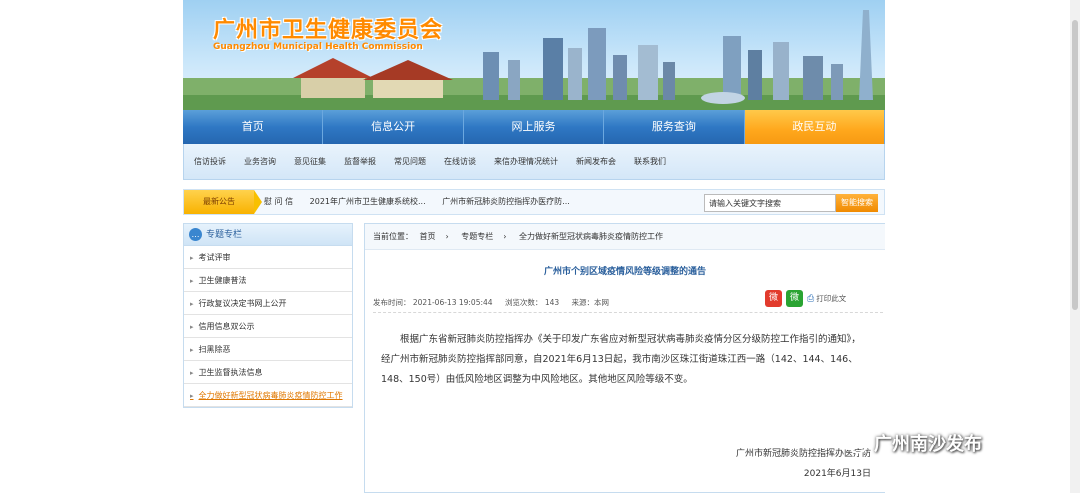  Describe the element at coordinates (857, 203) in the screenshot. I see `search-button: 智能搜索` at that location.